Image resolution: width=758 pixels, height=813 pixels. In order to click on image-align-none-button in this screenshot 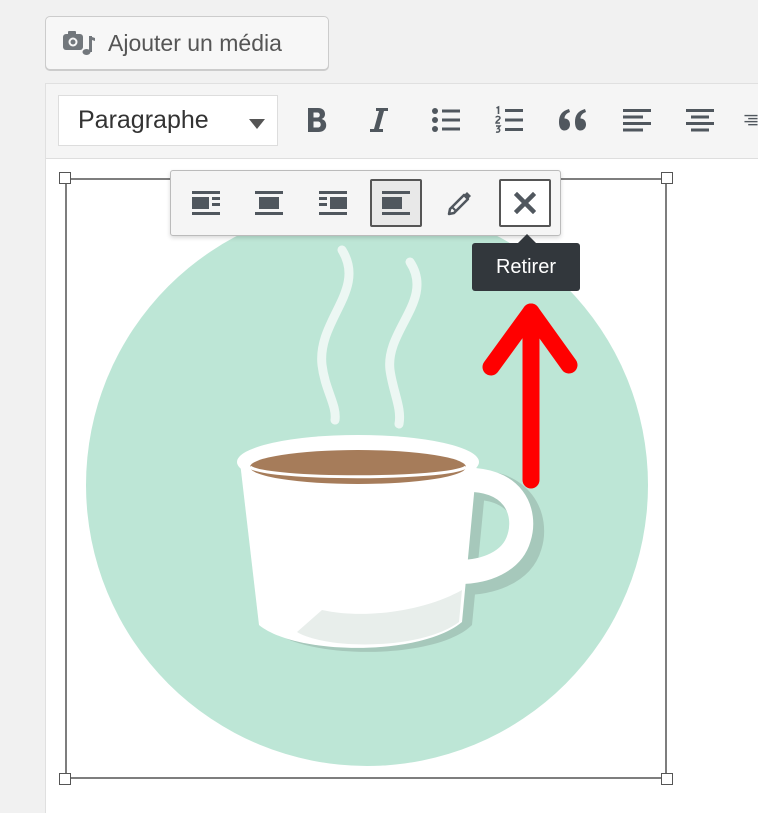, I will do `click(396, 203)`.